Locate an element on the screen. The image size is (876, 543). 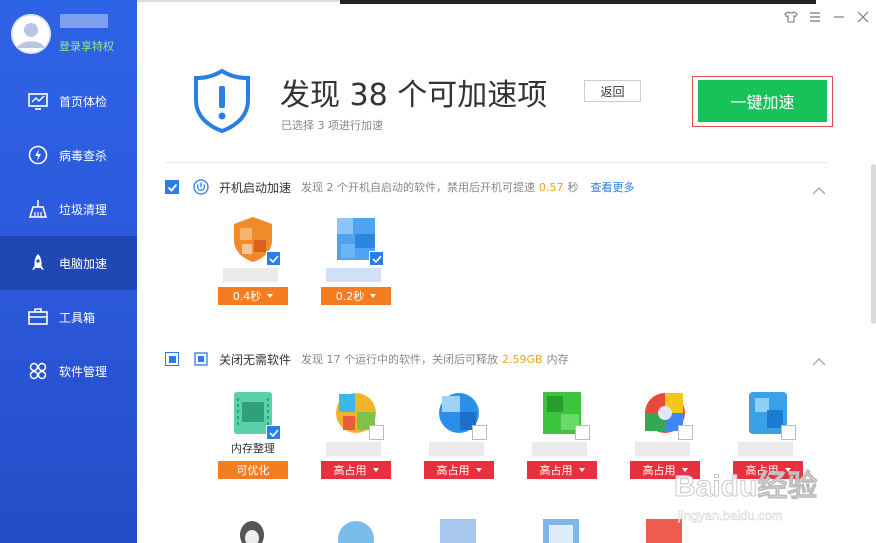
sidebar-item-junk-clean: 垃圾清理 is located at coordinates (68, 209).